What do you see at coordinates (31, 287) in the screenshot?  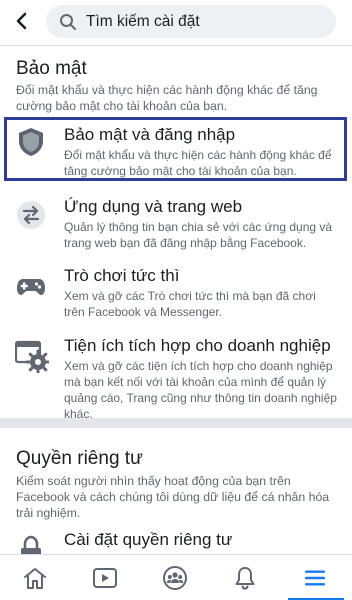 I see `gamepad-icon` at bounding box center [31, 287].